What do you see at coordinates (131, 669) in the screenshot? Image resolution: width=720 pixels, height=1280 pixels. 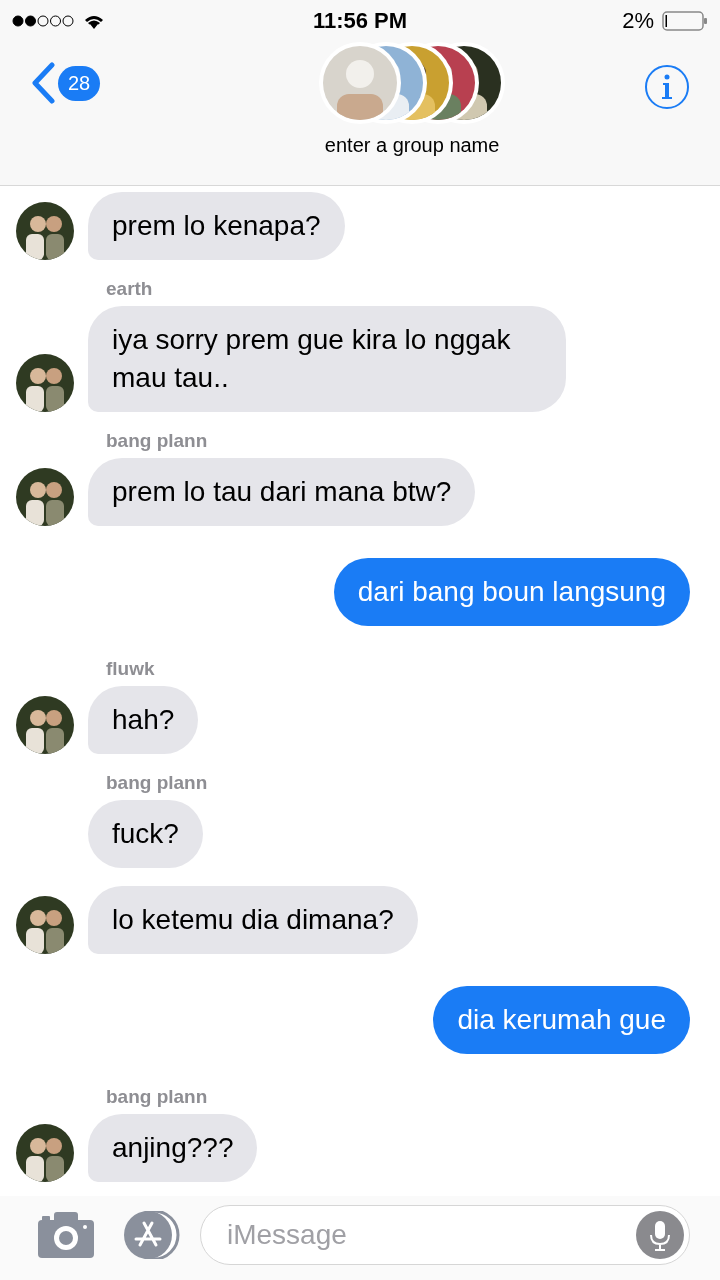 I see `sender-name: fluwk` at bounding box center [131, 669].